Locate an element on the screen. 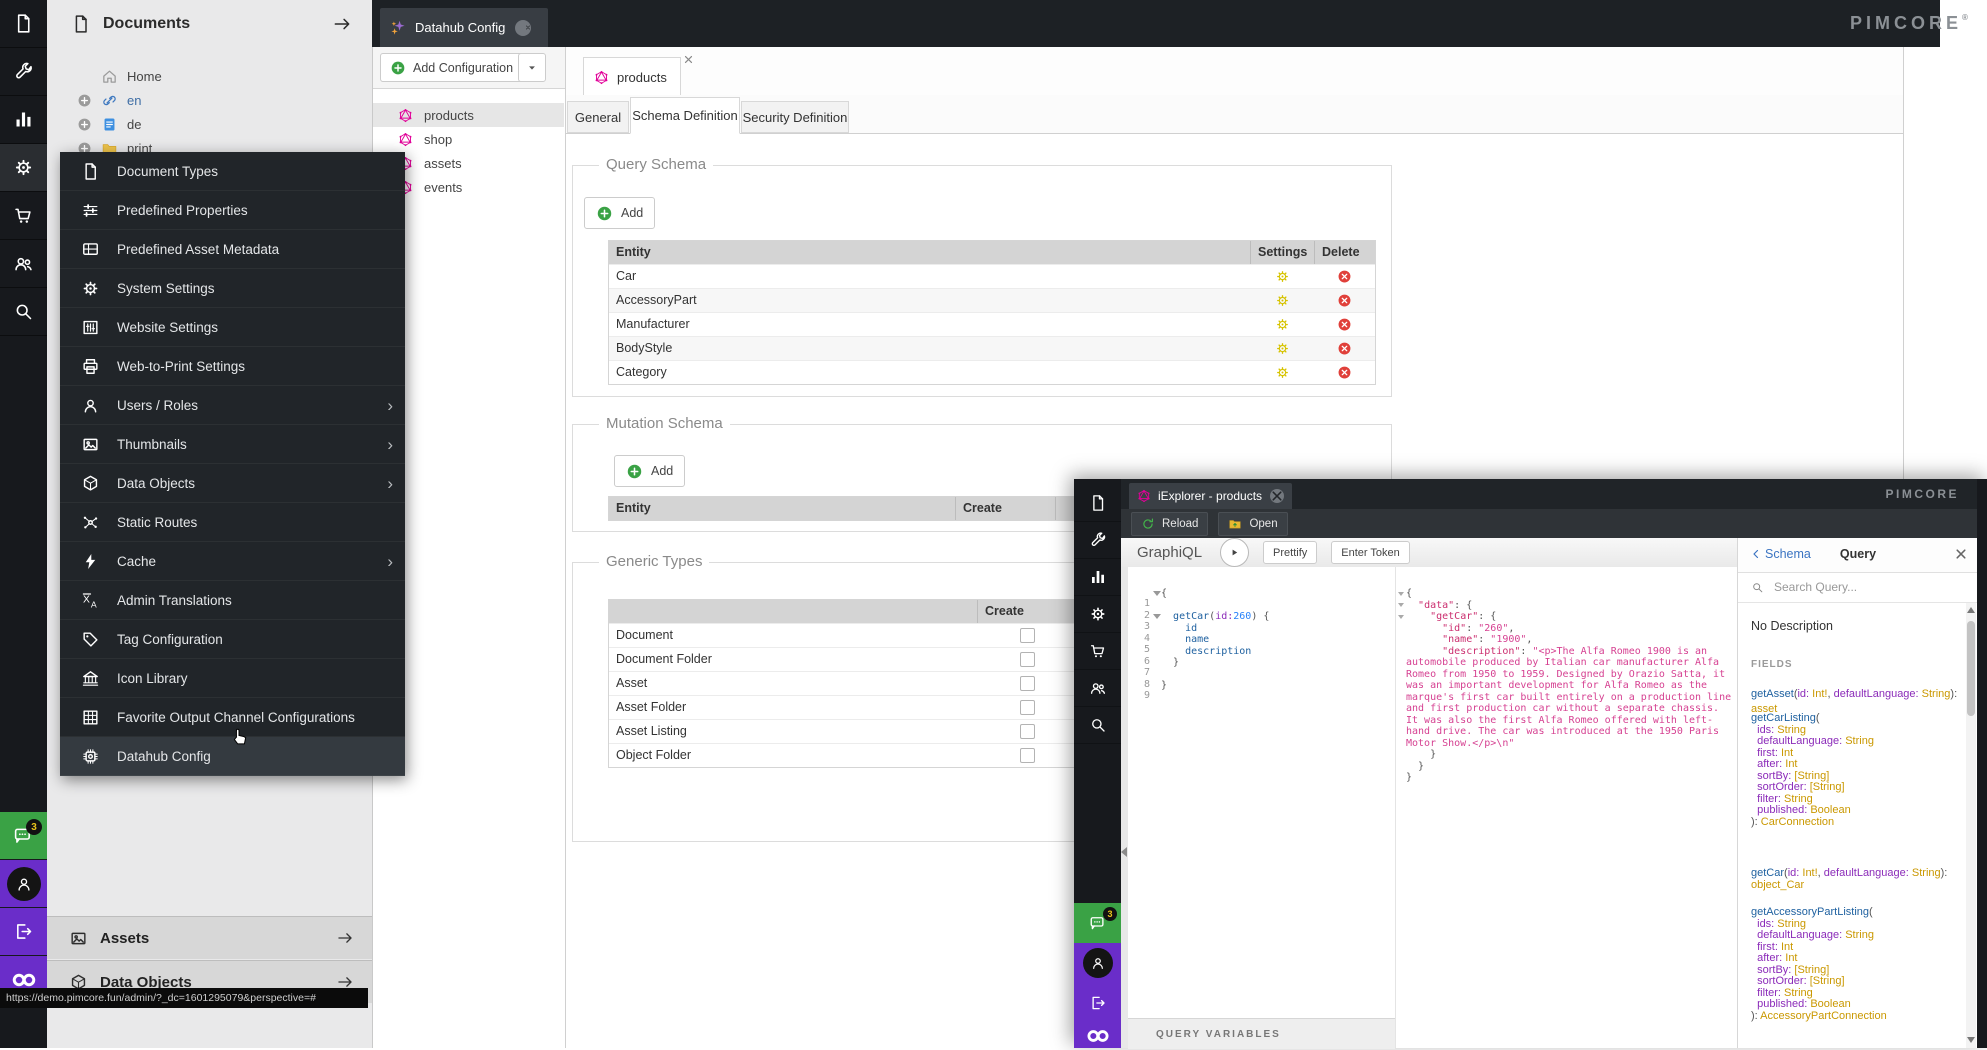 The height and width of the screenshot is (1050, 1987). rail-item-notifications: 3 is located at coordinates (23, 835).